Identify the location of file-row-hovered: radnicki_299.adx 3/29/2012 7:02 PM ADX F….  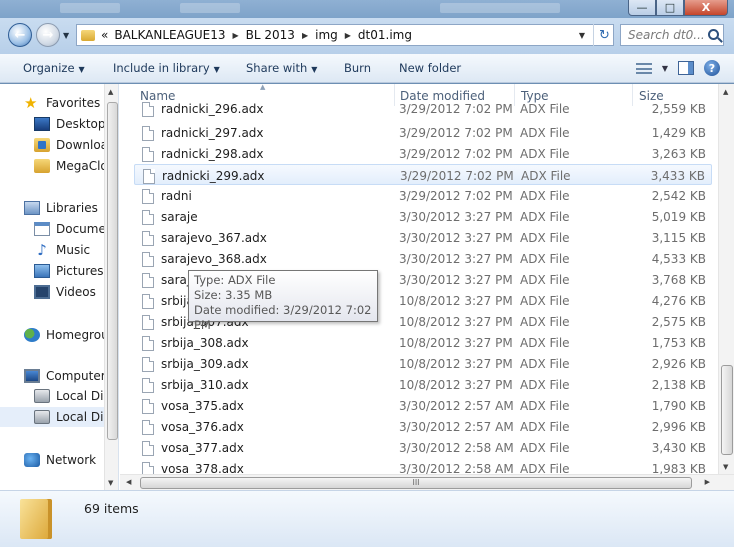
(423, 174).